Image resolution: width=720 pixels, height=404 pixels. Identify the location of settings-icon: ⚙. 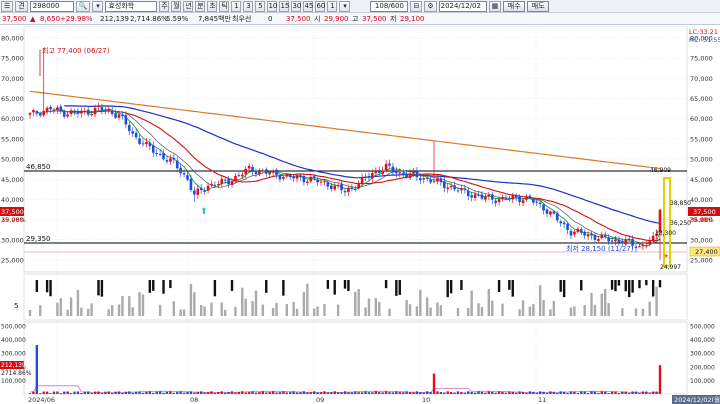
(430, 6).